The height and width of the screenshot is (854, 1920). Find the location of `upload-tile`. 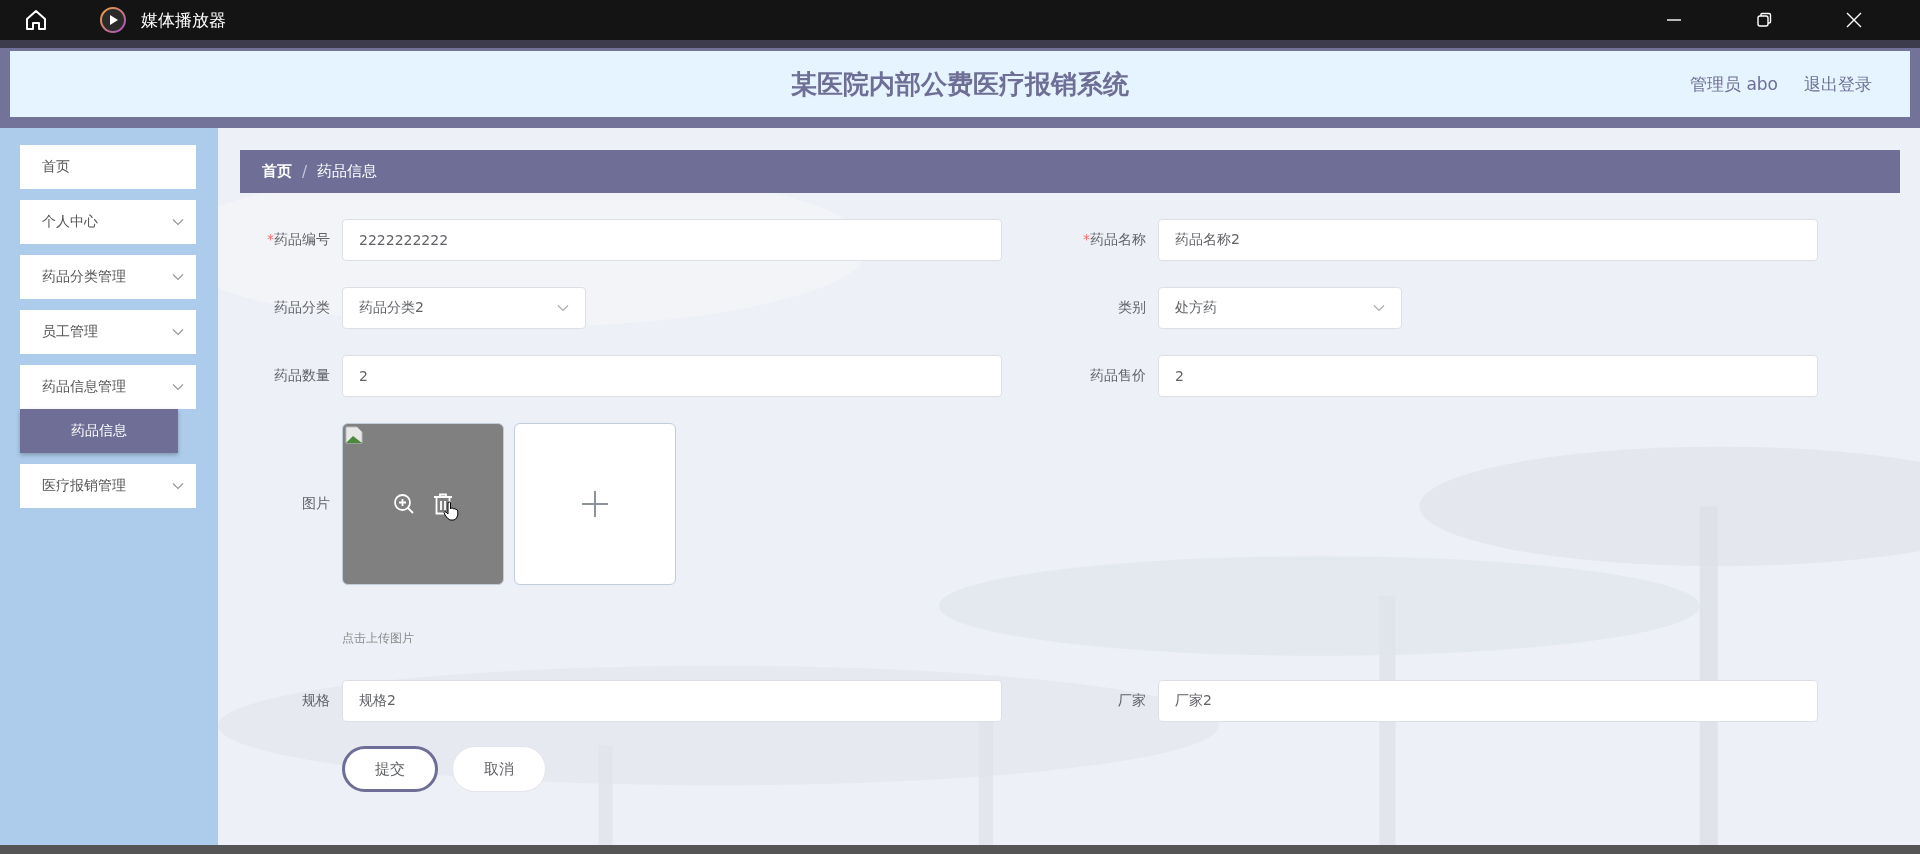

upload-tile is located at coordinates (595, 504).